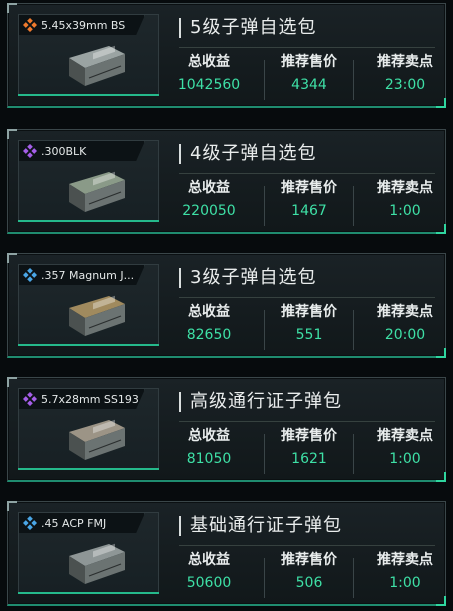 The height and width of the screenshot is (611, 453). I want to click on caliber-label: .45 ACP FMJ, so click(74, 523).